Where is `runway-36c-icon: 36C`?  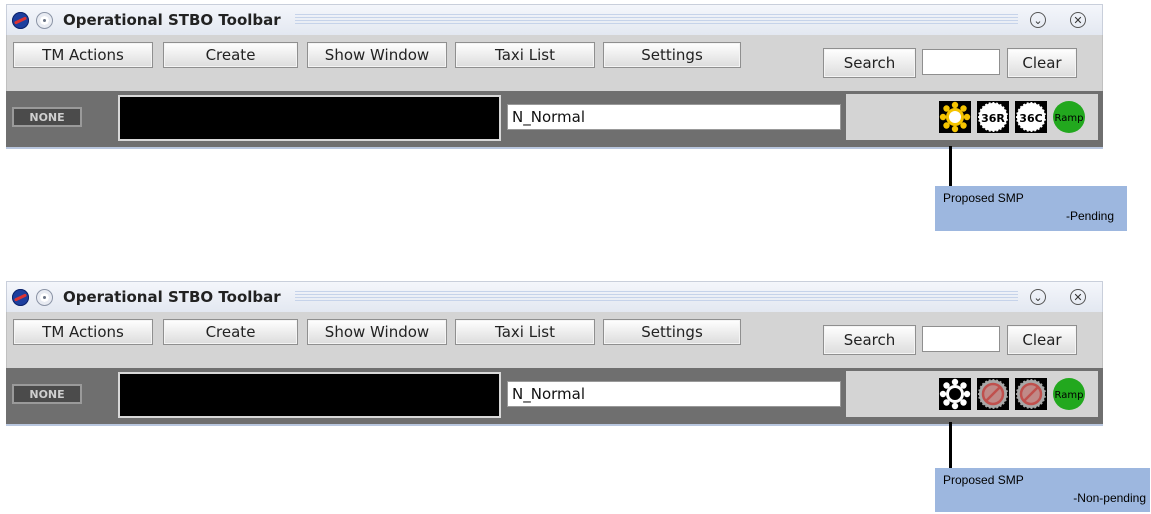
runway-36c-icon: 36C is located at coordinates (1031, 117).